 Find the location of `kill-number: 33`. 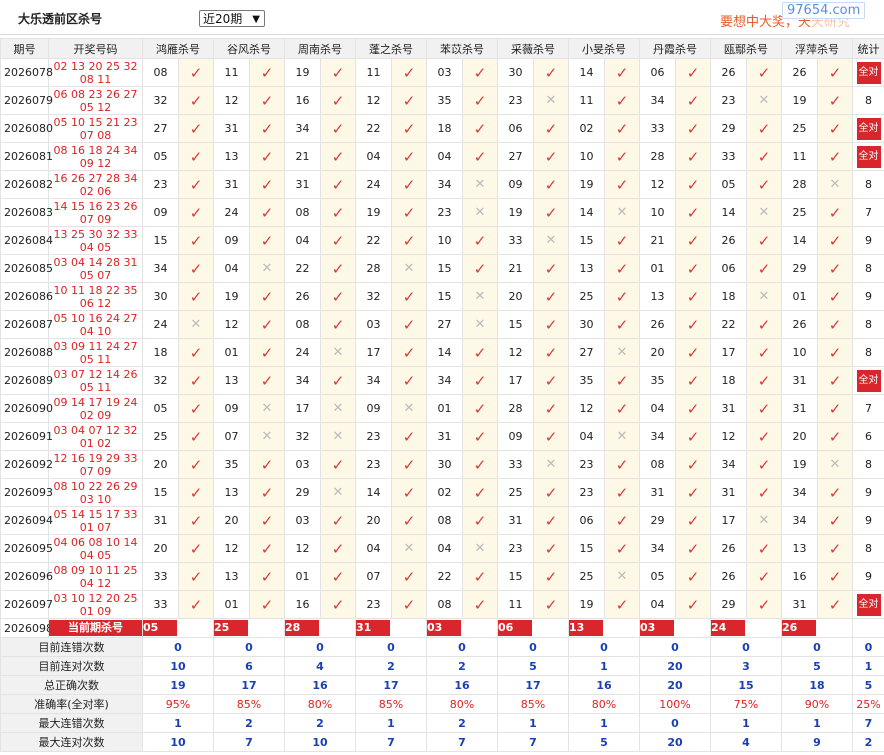

kill-number: 33 is located at coordinates (515, 240).